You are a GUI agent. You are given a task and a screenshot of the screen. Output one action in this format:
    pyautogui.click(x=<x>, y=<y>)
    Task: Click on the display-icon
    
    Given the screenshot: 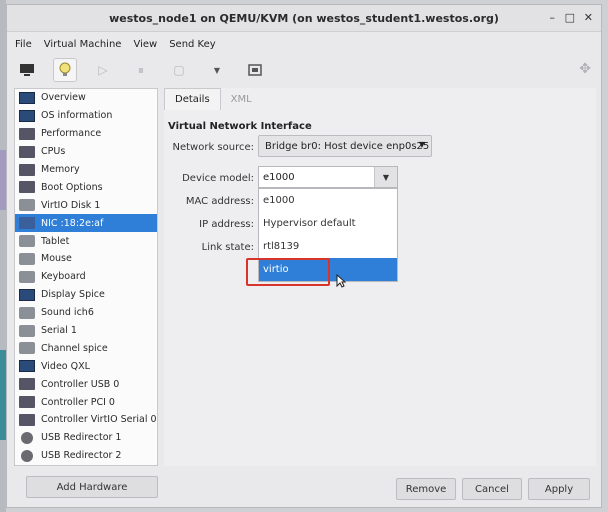 What is the action you would take?
    pyautogui.click(x=27, y=294)
    